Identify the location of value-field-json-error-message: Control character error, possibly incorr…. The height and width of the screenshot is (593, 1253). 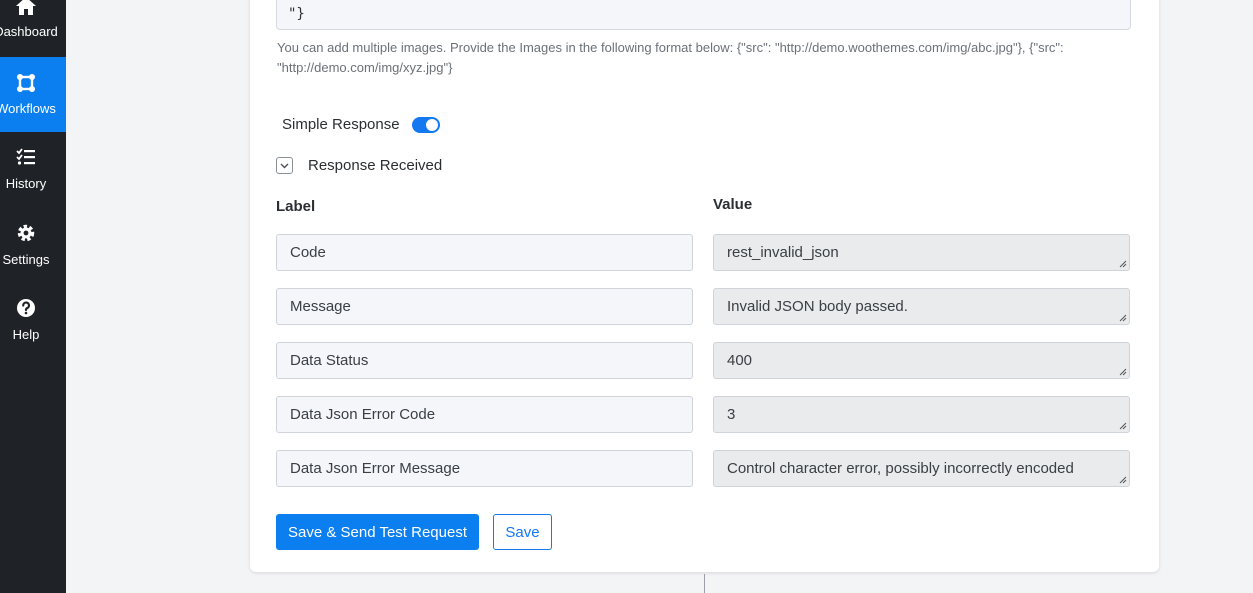
(921, 468).